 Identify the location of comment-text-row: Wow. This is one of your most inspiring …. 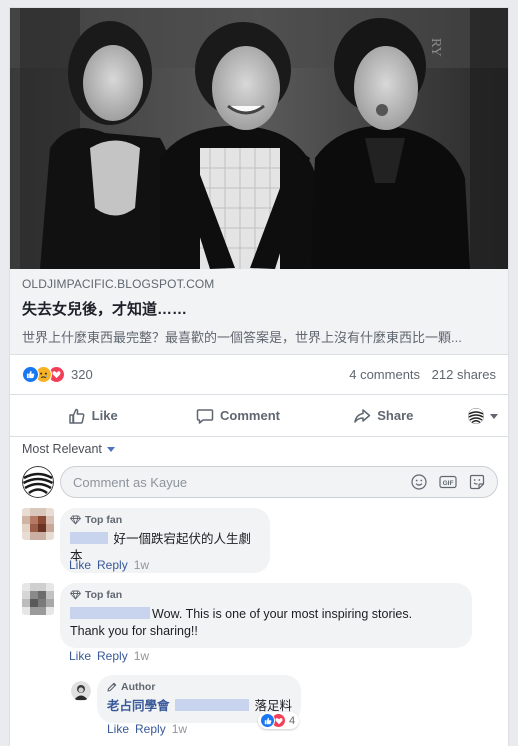
(266, 623).